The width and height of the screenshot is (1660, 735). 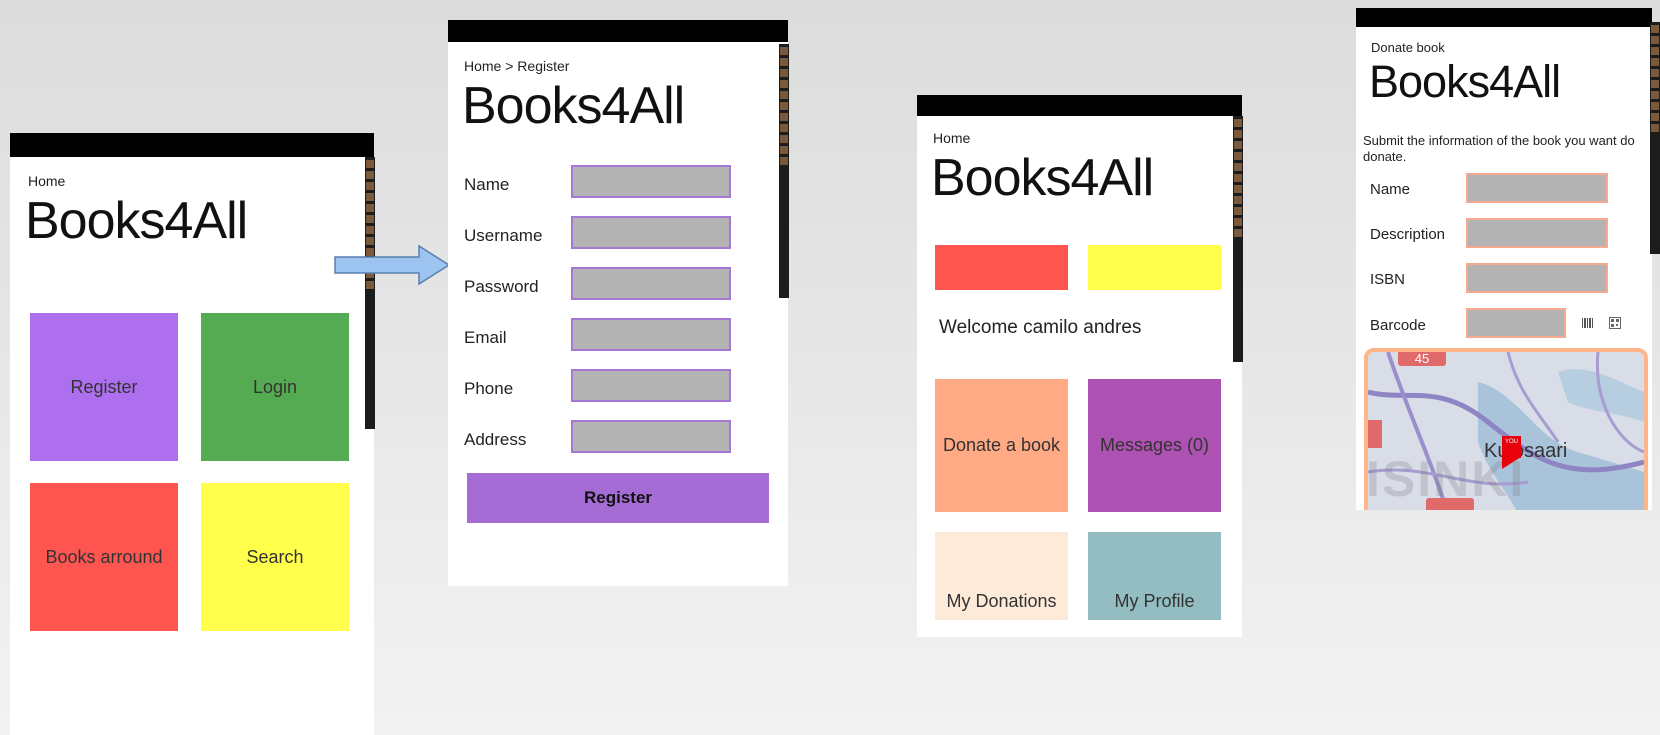 What do you see at coordinates (1001, 445) in the screenshot?
I see `donate-book-tile: Donate a book` at bounding box center [1001, 445].